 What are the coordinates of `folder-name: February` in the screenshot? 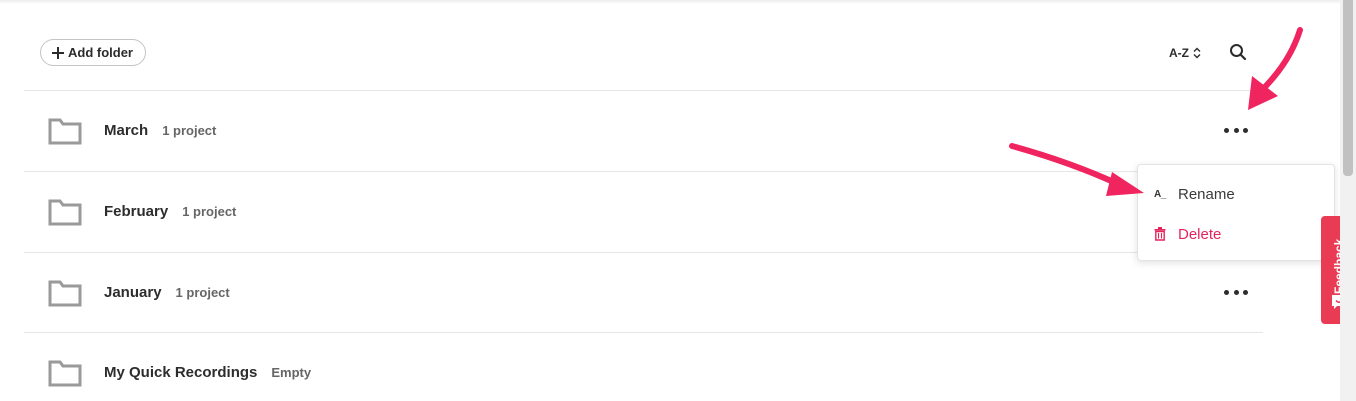 It's located at (136, 211).